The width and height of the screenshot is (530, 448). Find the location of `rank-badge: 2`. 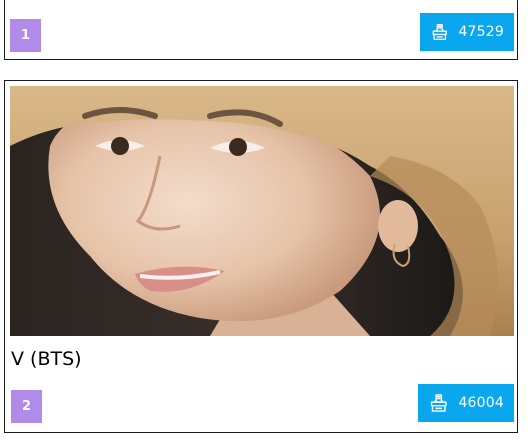

rank-badge: 2 is located at coordinates (26, 406).